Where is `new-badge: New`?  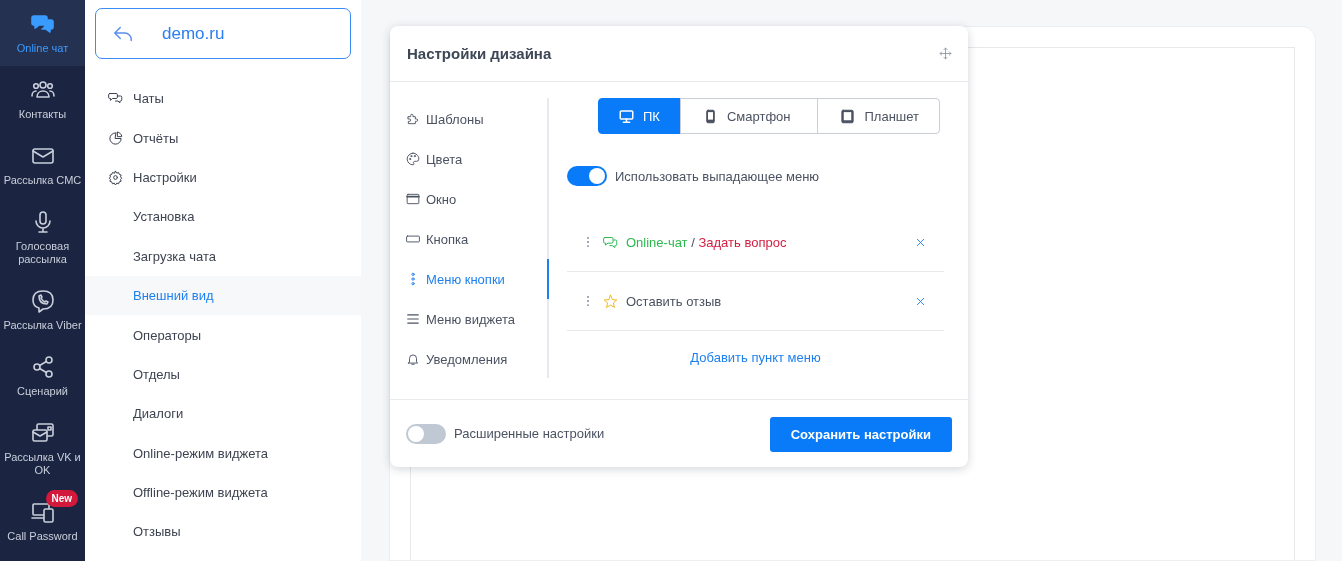 new-badge: New is located at coordinates (62, 498).